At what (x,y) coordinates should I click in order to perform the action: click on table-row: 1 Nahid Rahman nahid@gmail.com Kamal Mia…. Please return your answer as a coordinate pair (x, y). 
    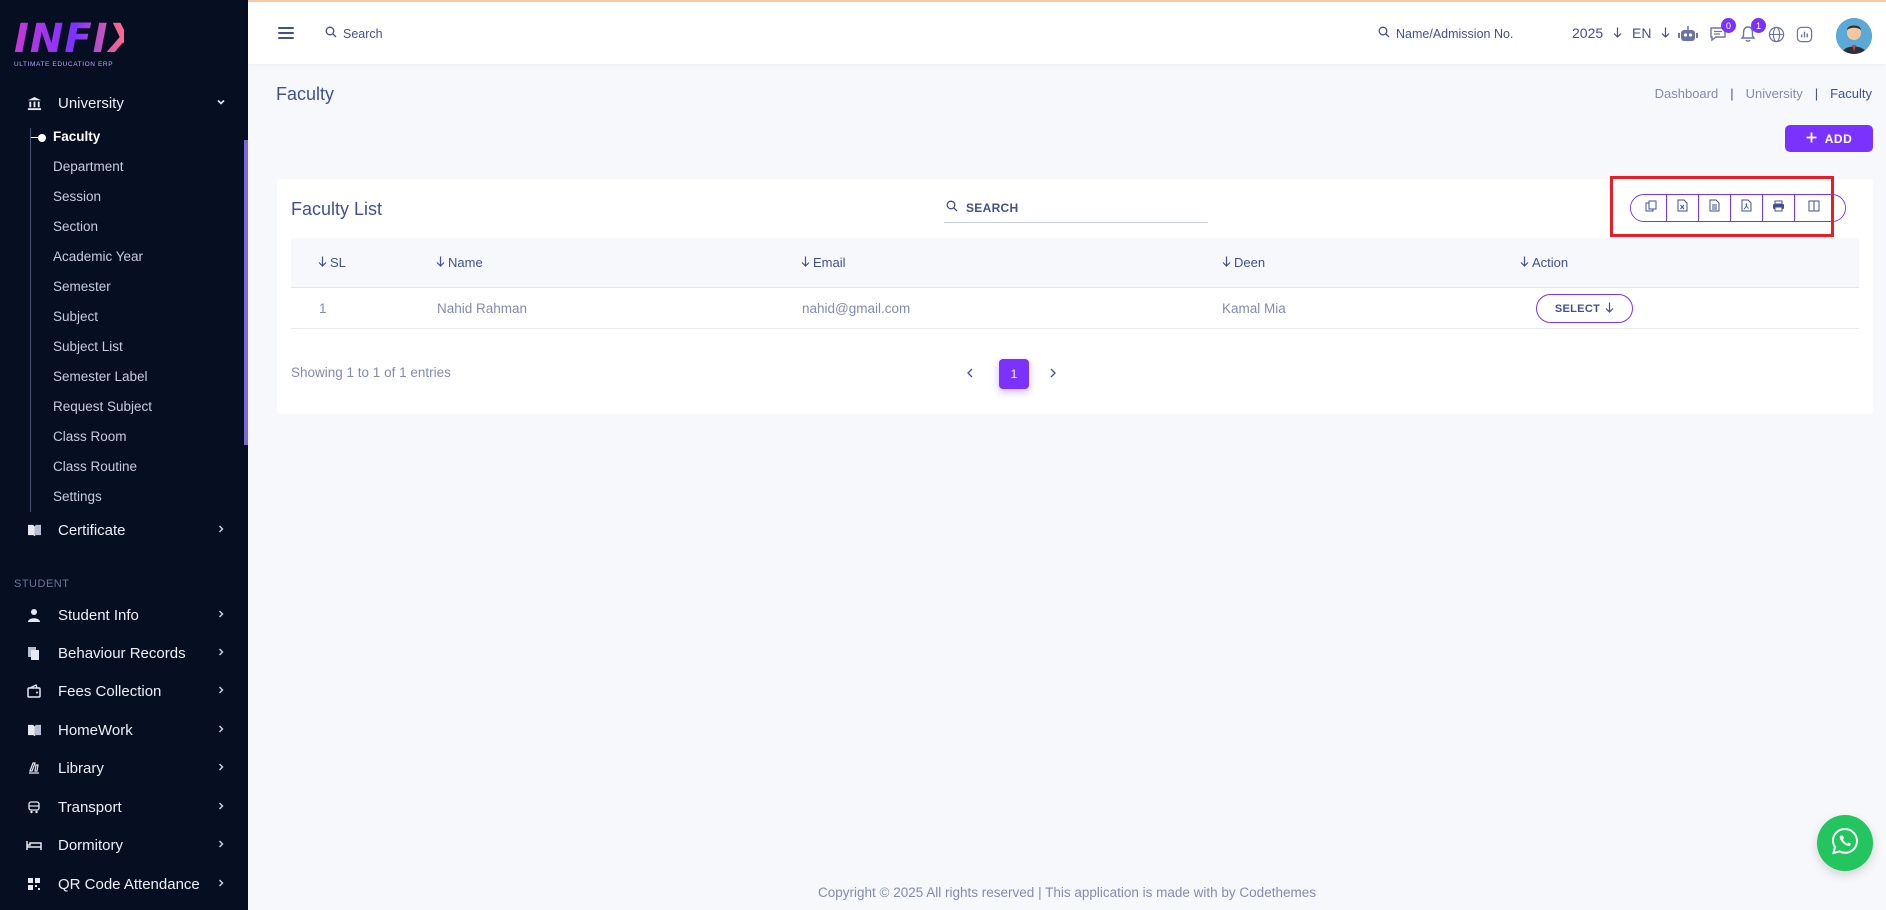
    Looking at the image, I should click on (1075, 309).